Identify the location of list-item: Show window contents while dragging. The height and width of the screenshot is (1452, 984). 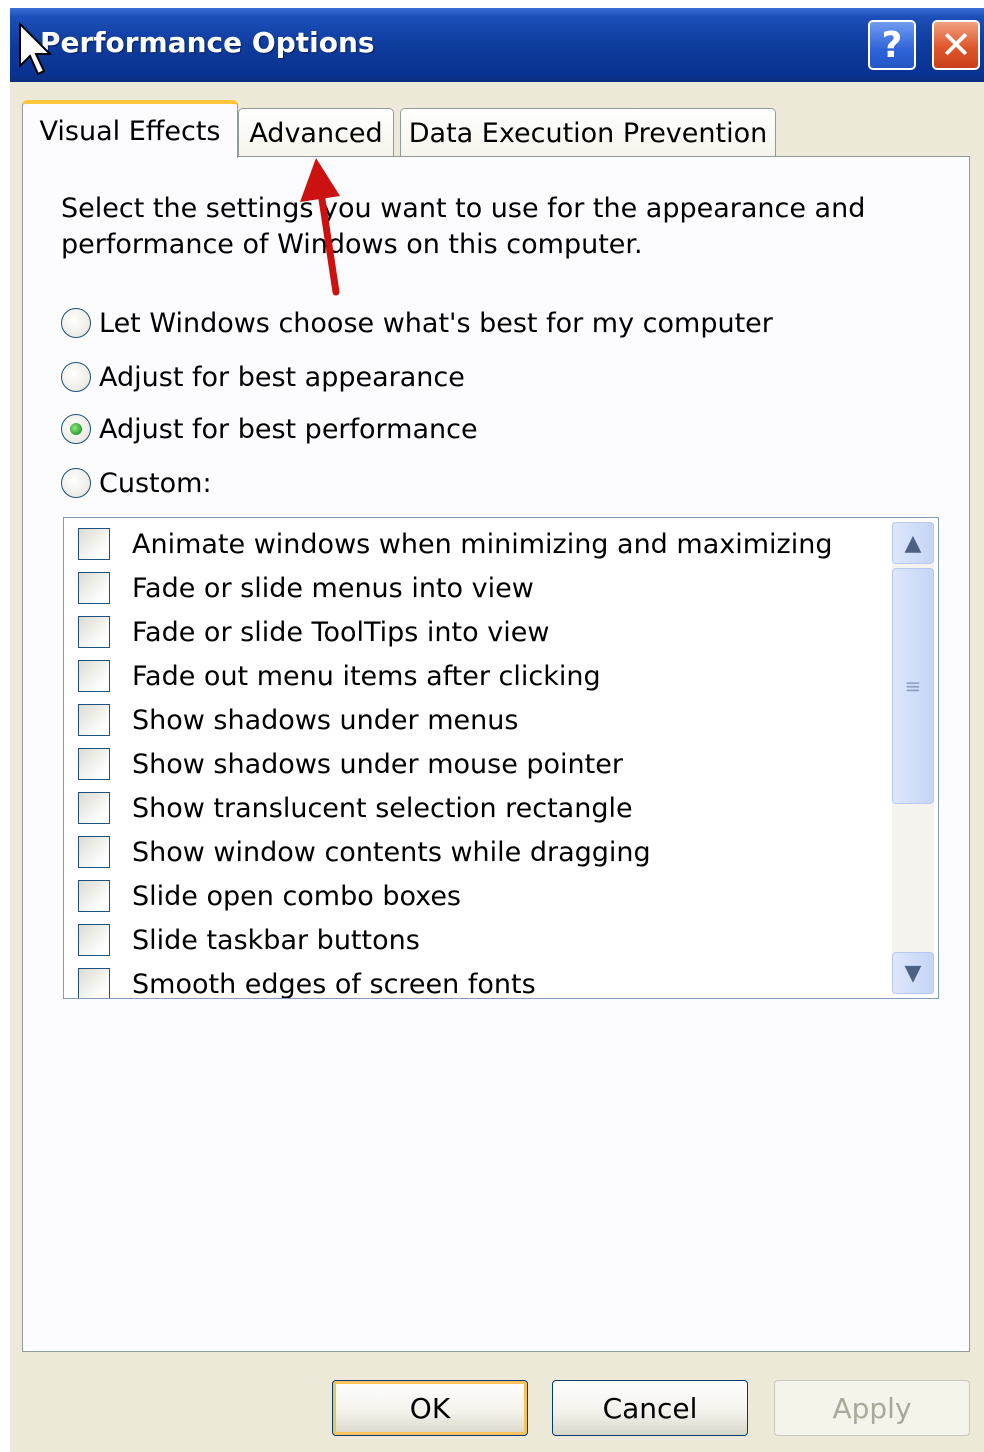
(364, 852).